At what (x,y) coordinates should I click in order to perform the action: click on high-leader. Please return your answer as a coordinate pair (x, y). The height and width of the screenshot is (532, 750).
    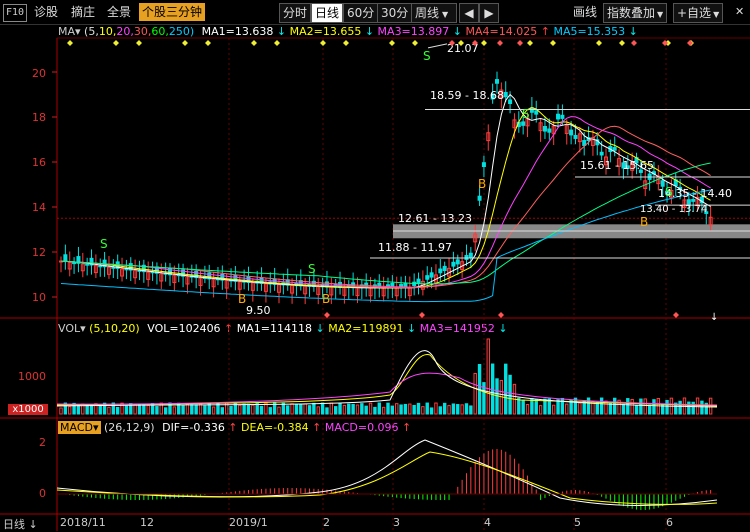
    Looking at the image, I should click on (437, 46).